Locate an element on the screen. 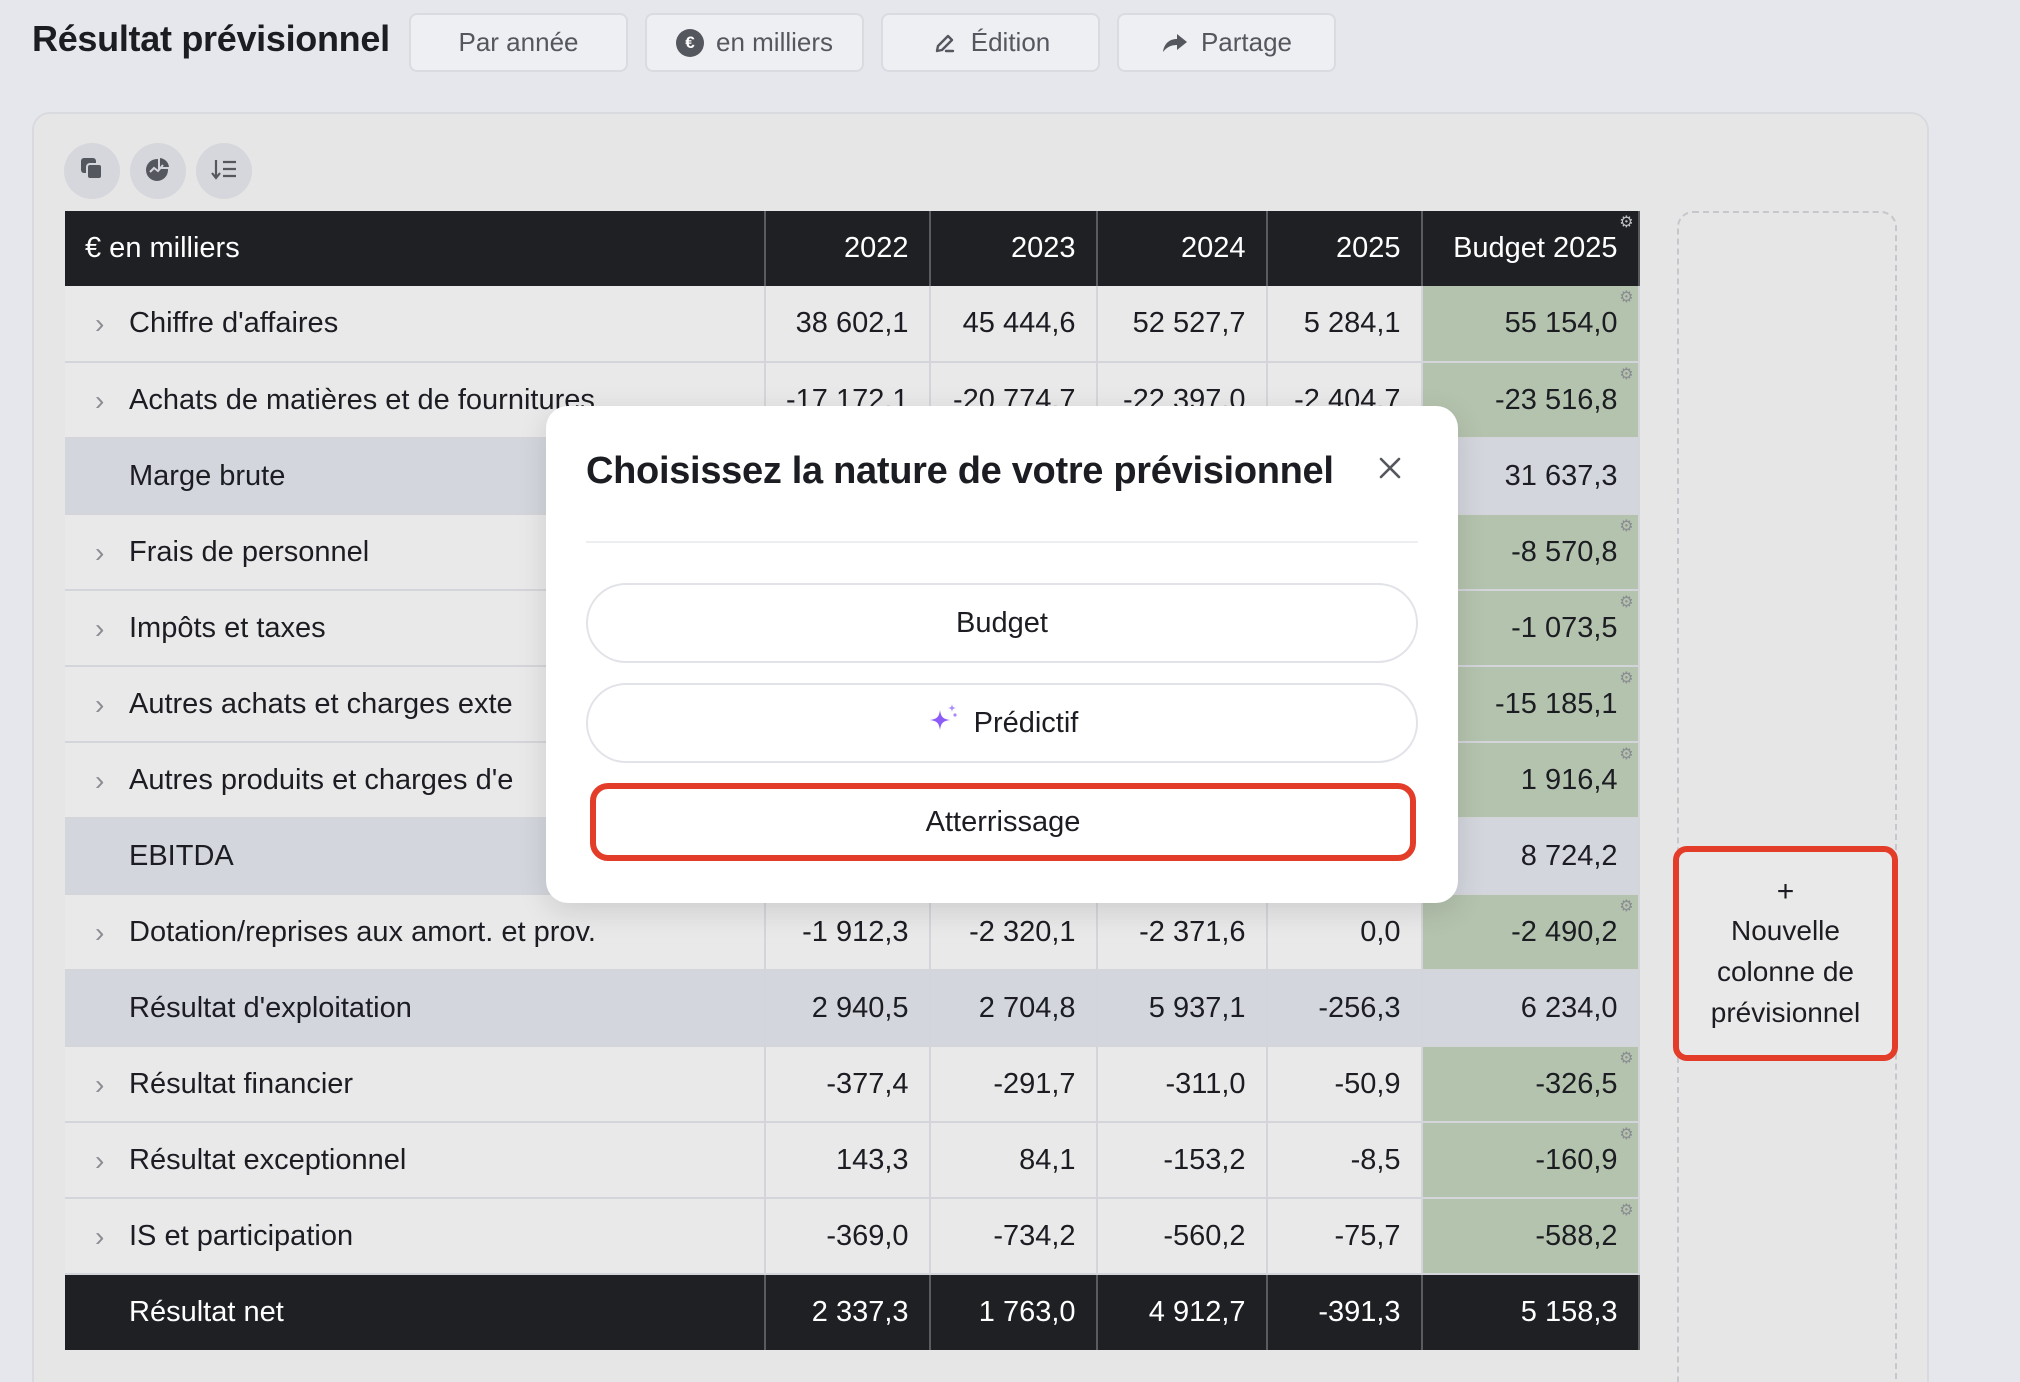 Image resolution: width=2020 pixels, height=1382 pixels. table-cell: 2 940,5 is located at coordinates (848, 1008).